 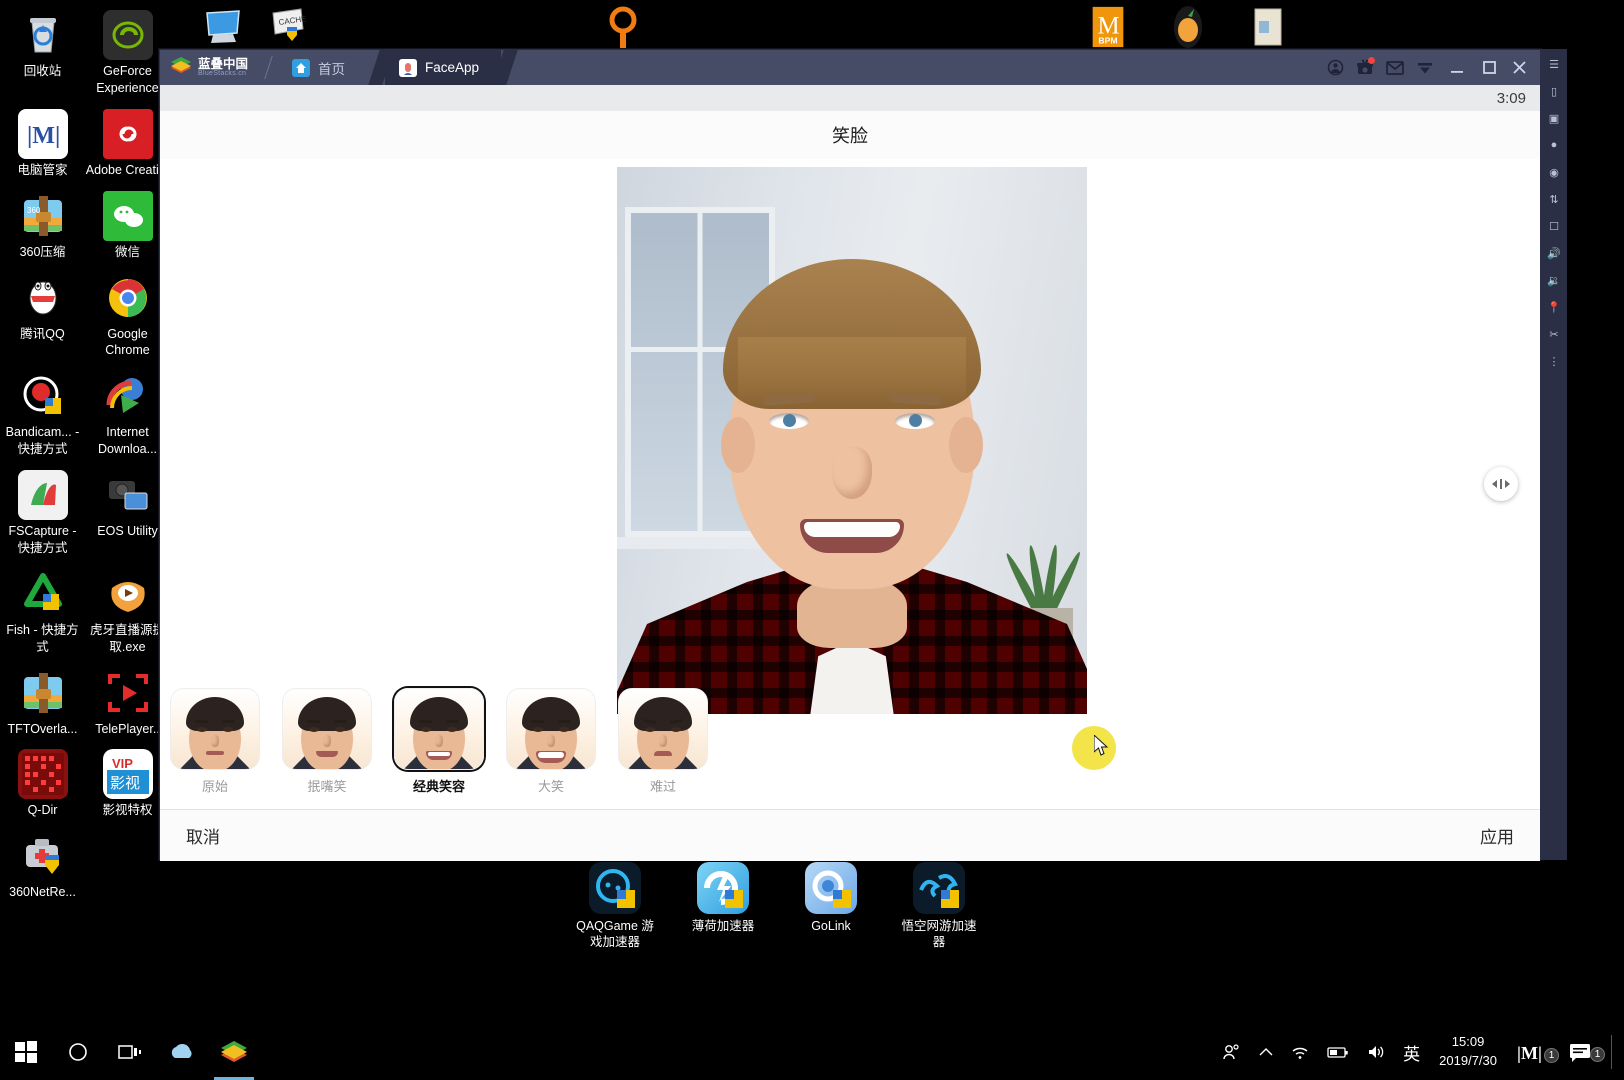 What do you see at coordinates (1376, 1052) in the screenshot?
I see `volume-icon` at bounding box center [1376, 1052].